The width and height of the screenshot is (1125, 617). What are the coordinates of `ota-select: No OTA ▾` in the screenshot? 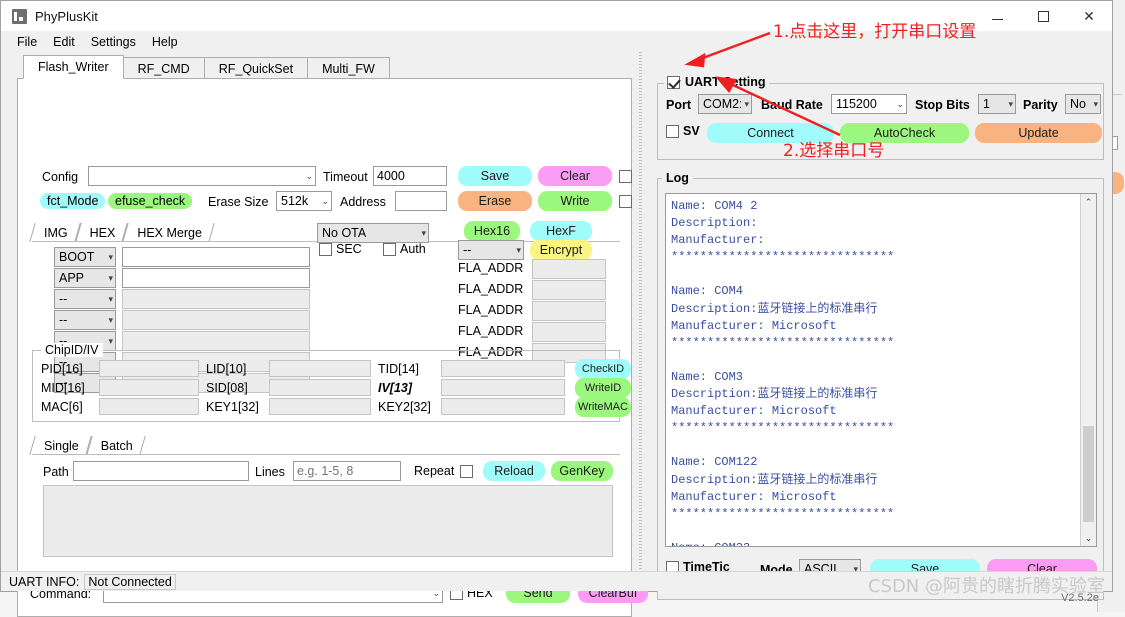 It's located at (373, 233).